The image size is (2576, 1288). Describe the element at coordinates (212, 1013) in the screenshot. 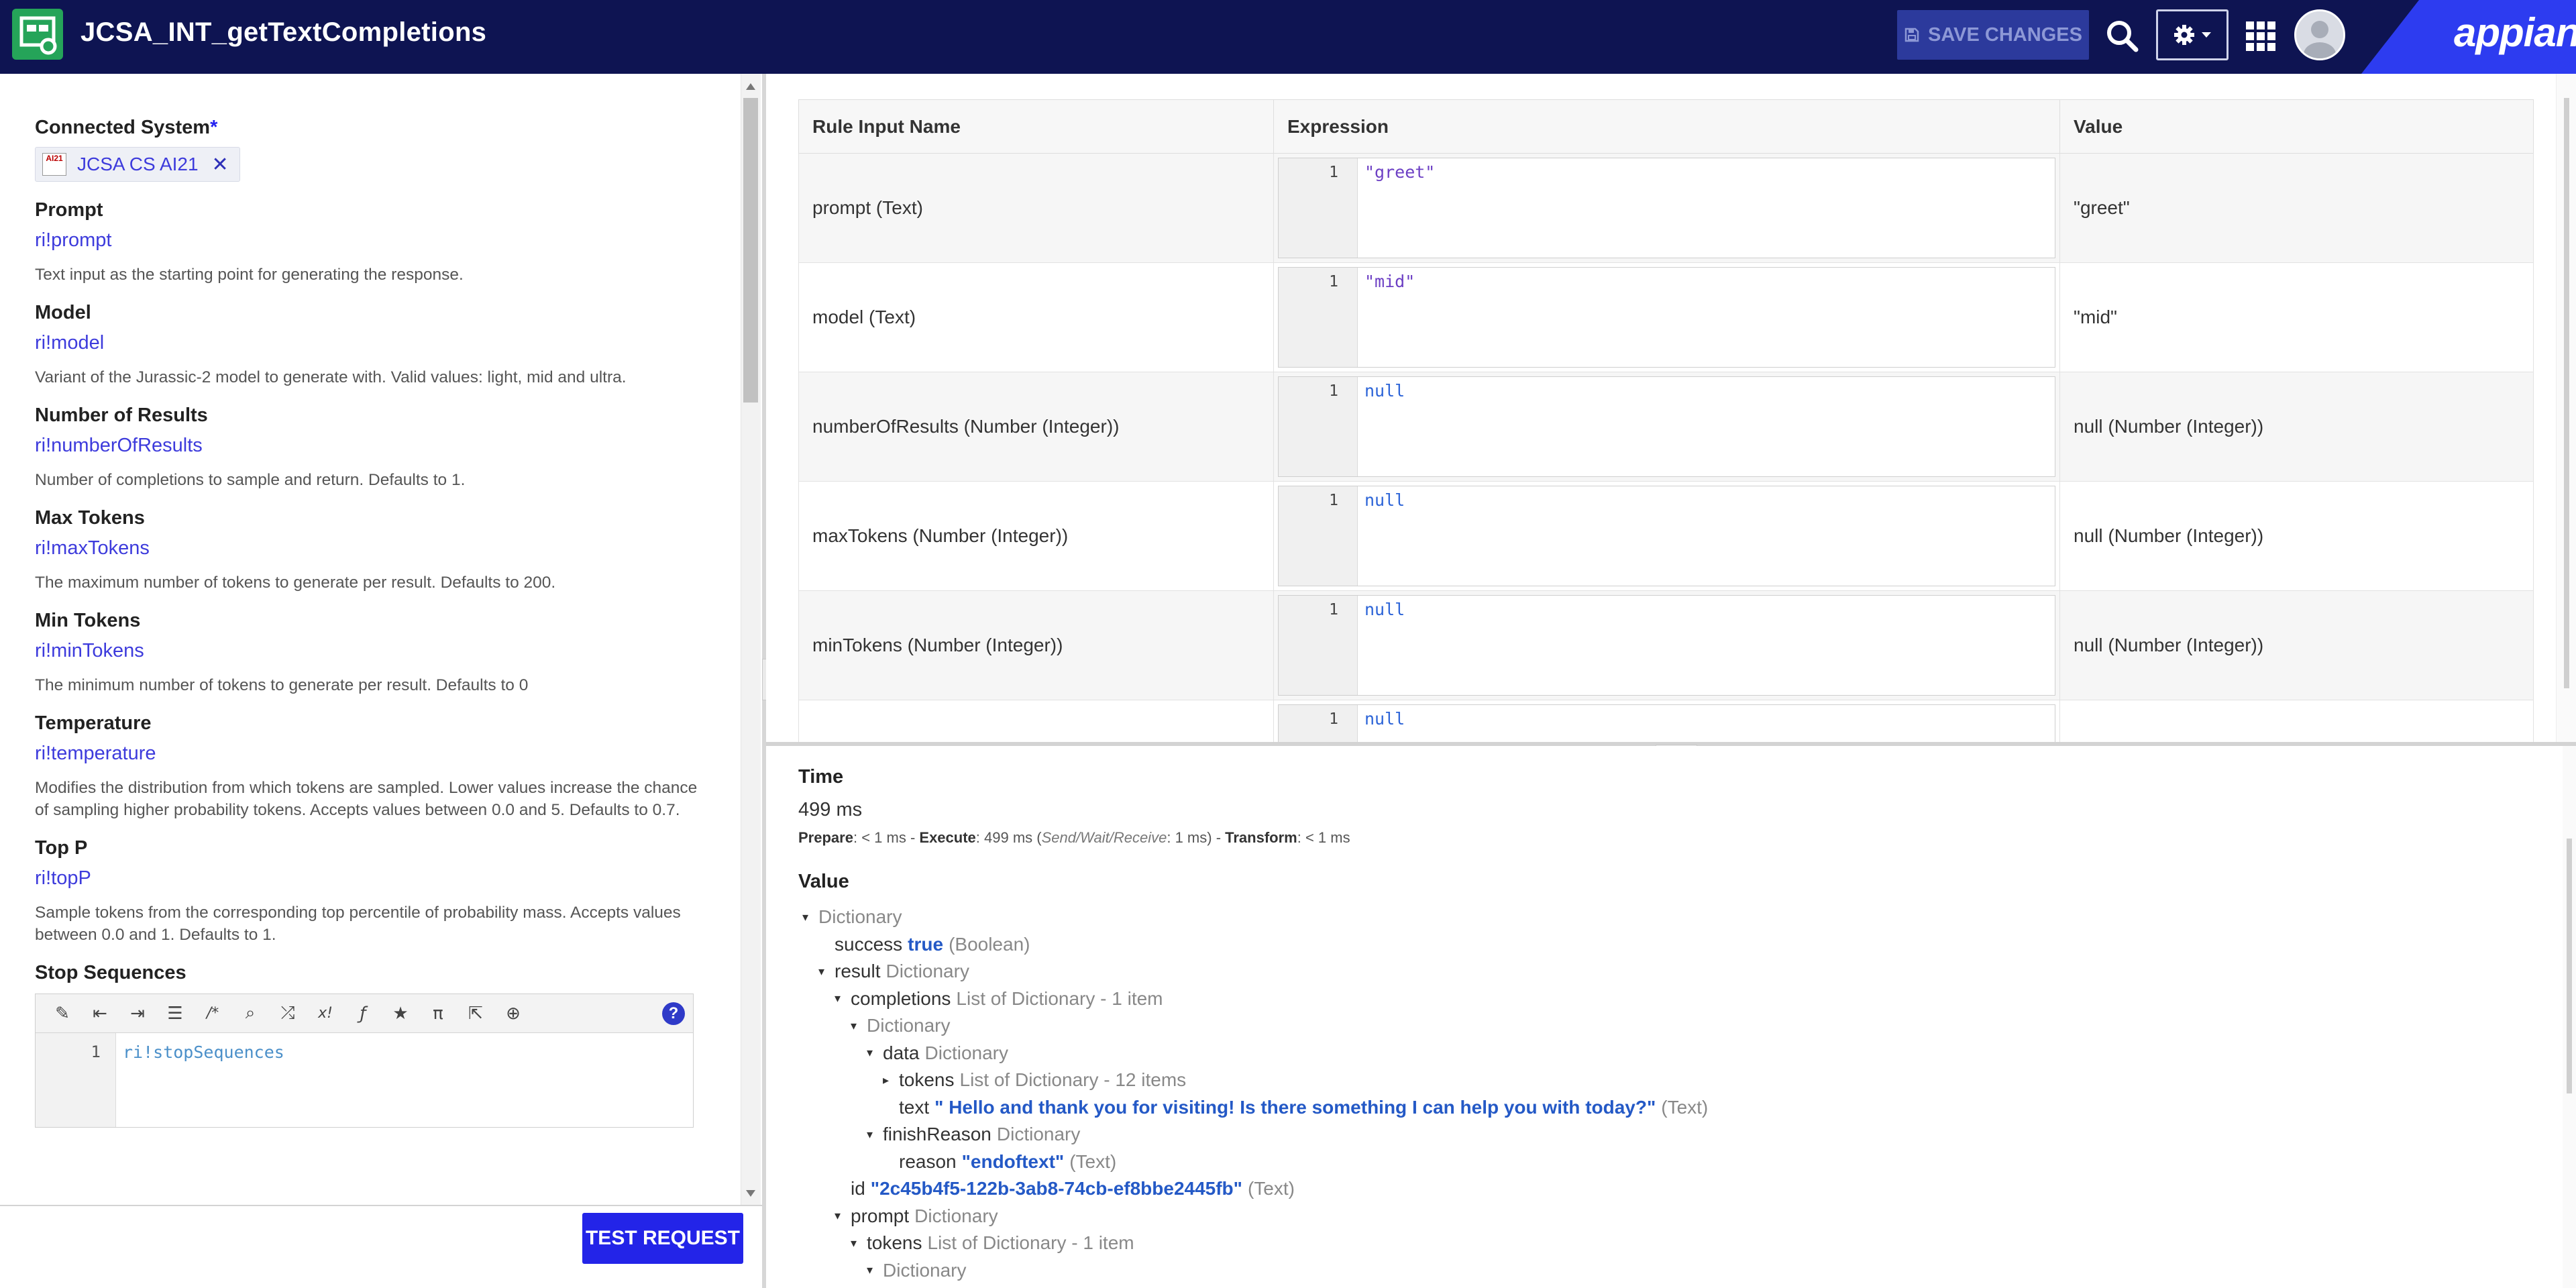

I see `comment-icon: /*` at that location.